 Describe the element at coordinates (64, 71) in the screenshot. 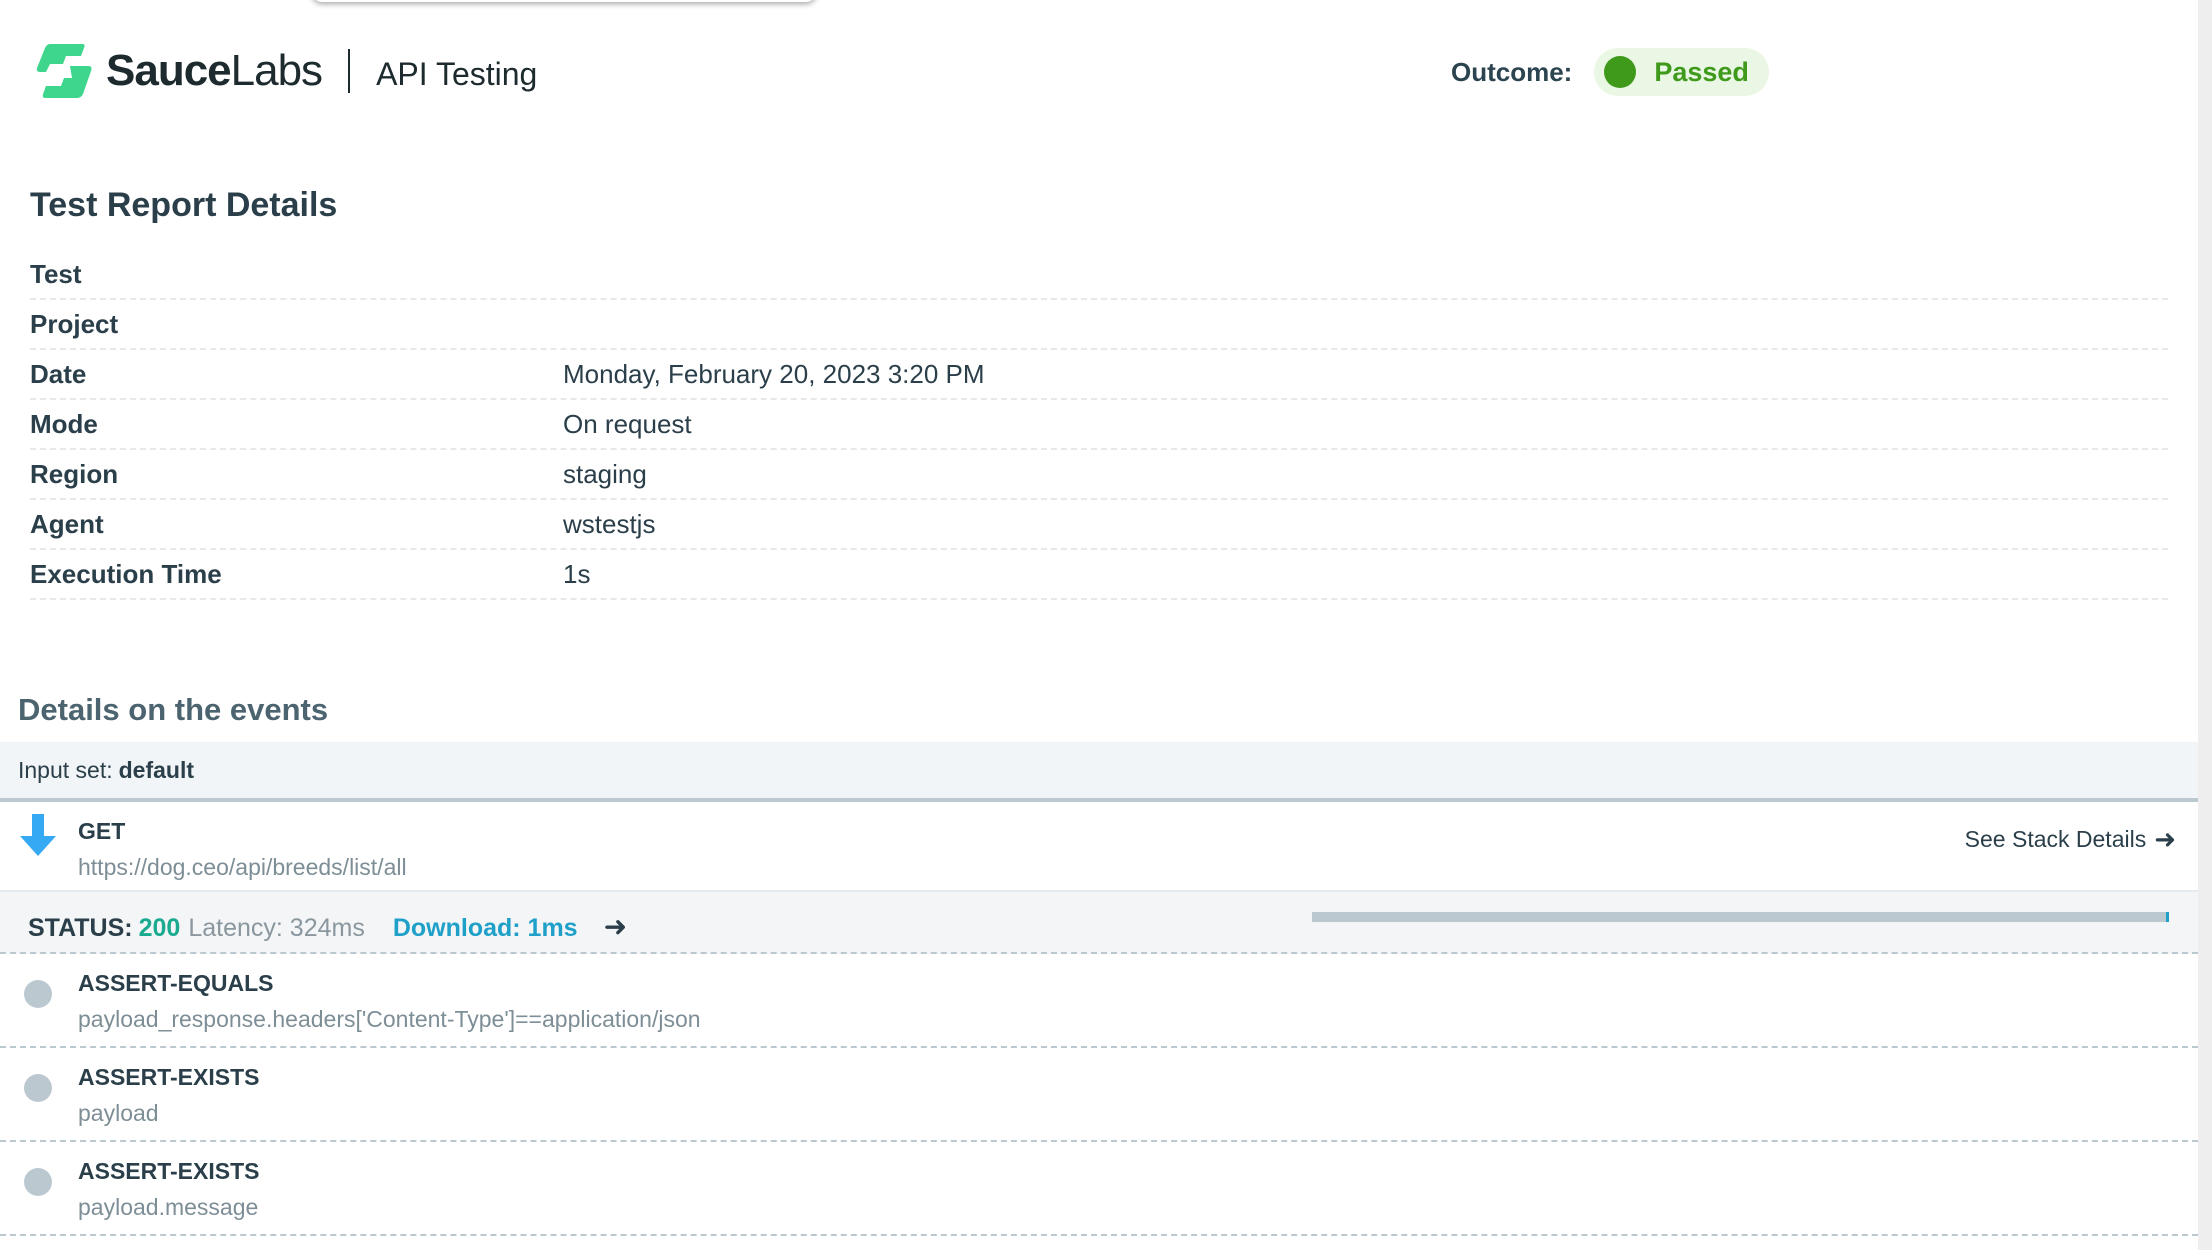

I see `saucelabs-logo-icon` at that location.